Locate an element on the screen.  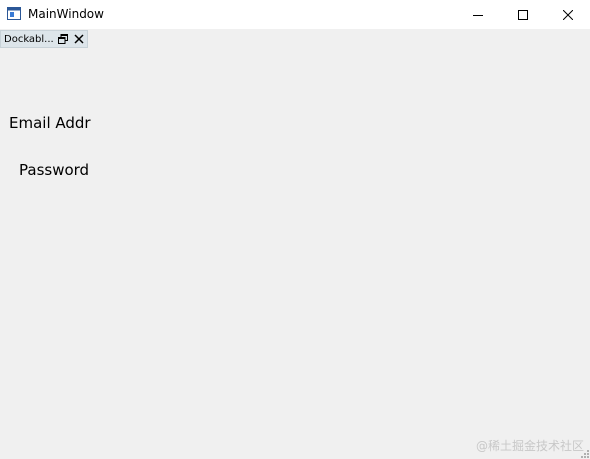
float-icon is located at coordinates (63, 39).